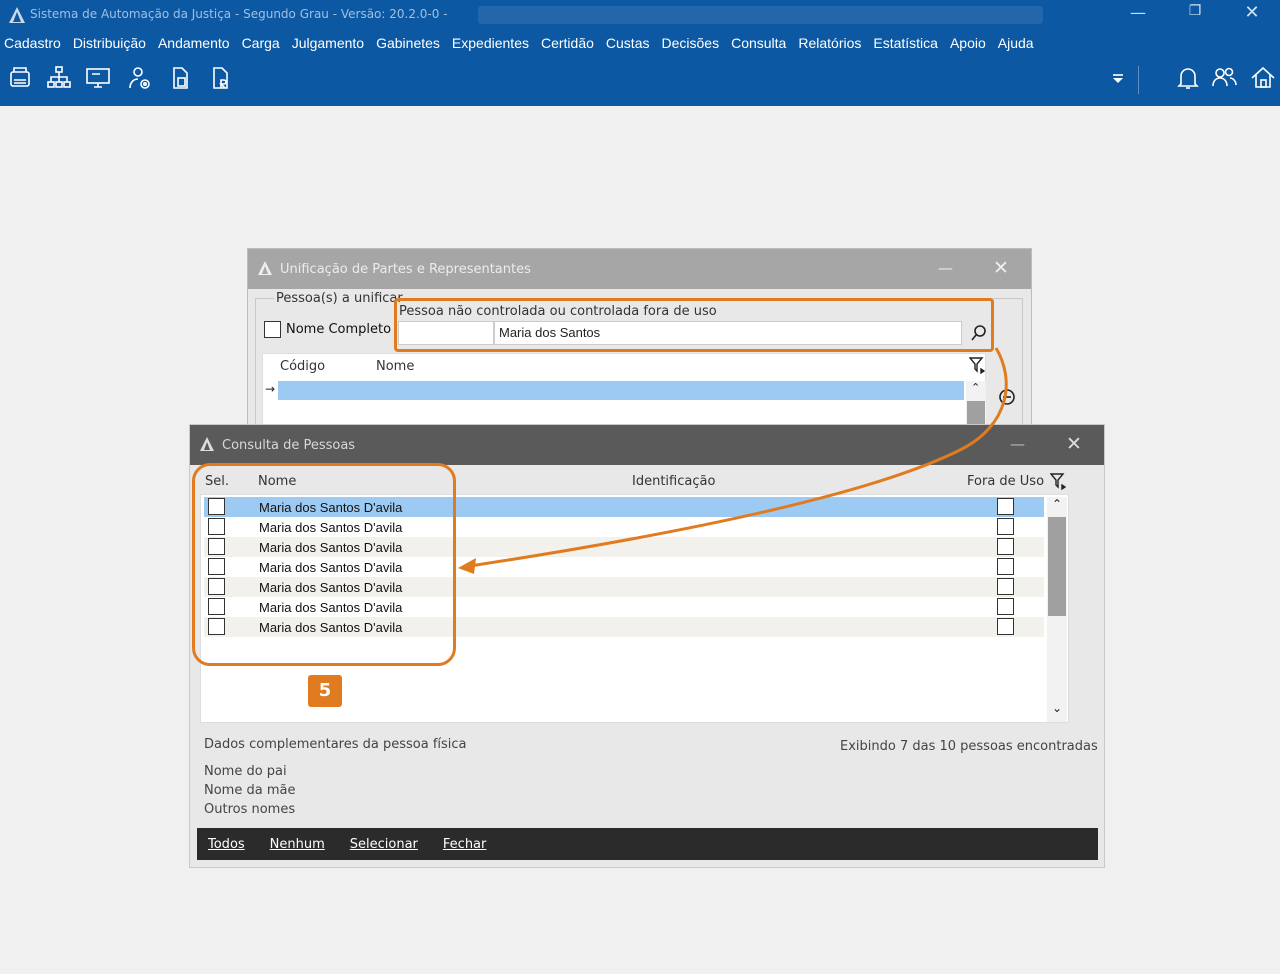 This screenshot has width=1280, height=974. What do you see at coordinates (17, 16) in the screenshot?
I see `app-logo-icon` at bounding box center [17, 16].